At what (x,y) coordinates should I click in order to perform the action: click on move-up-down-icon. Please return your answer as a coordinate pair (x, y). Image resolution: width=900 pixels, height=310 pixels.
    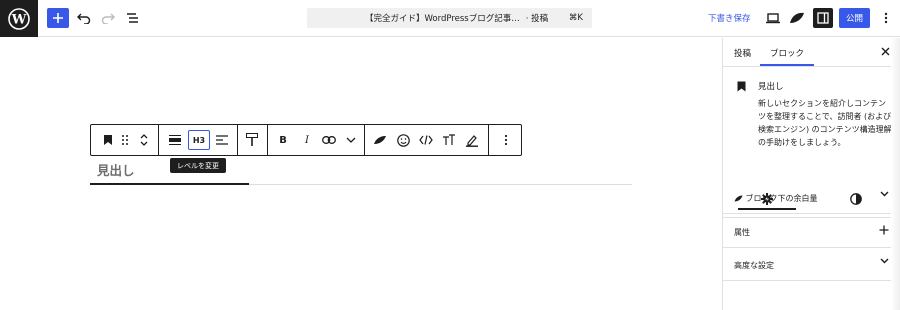
    Looking at the image, I should click on (144, 140).